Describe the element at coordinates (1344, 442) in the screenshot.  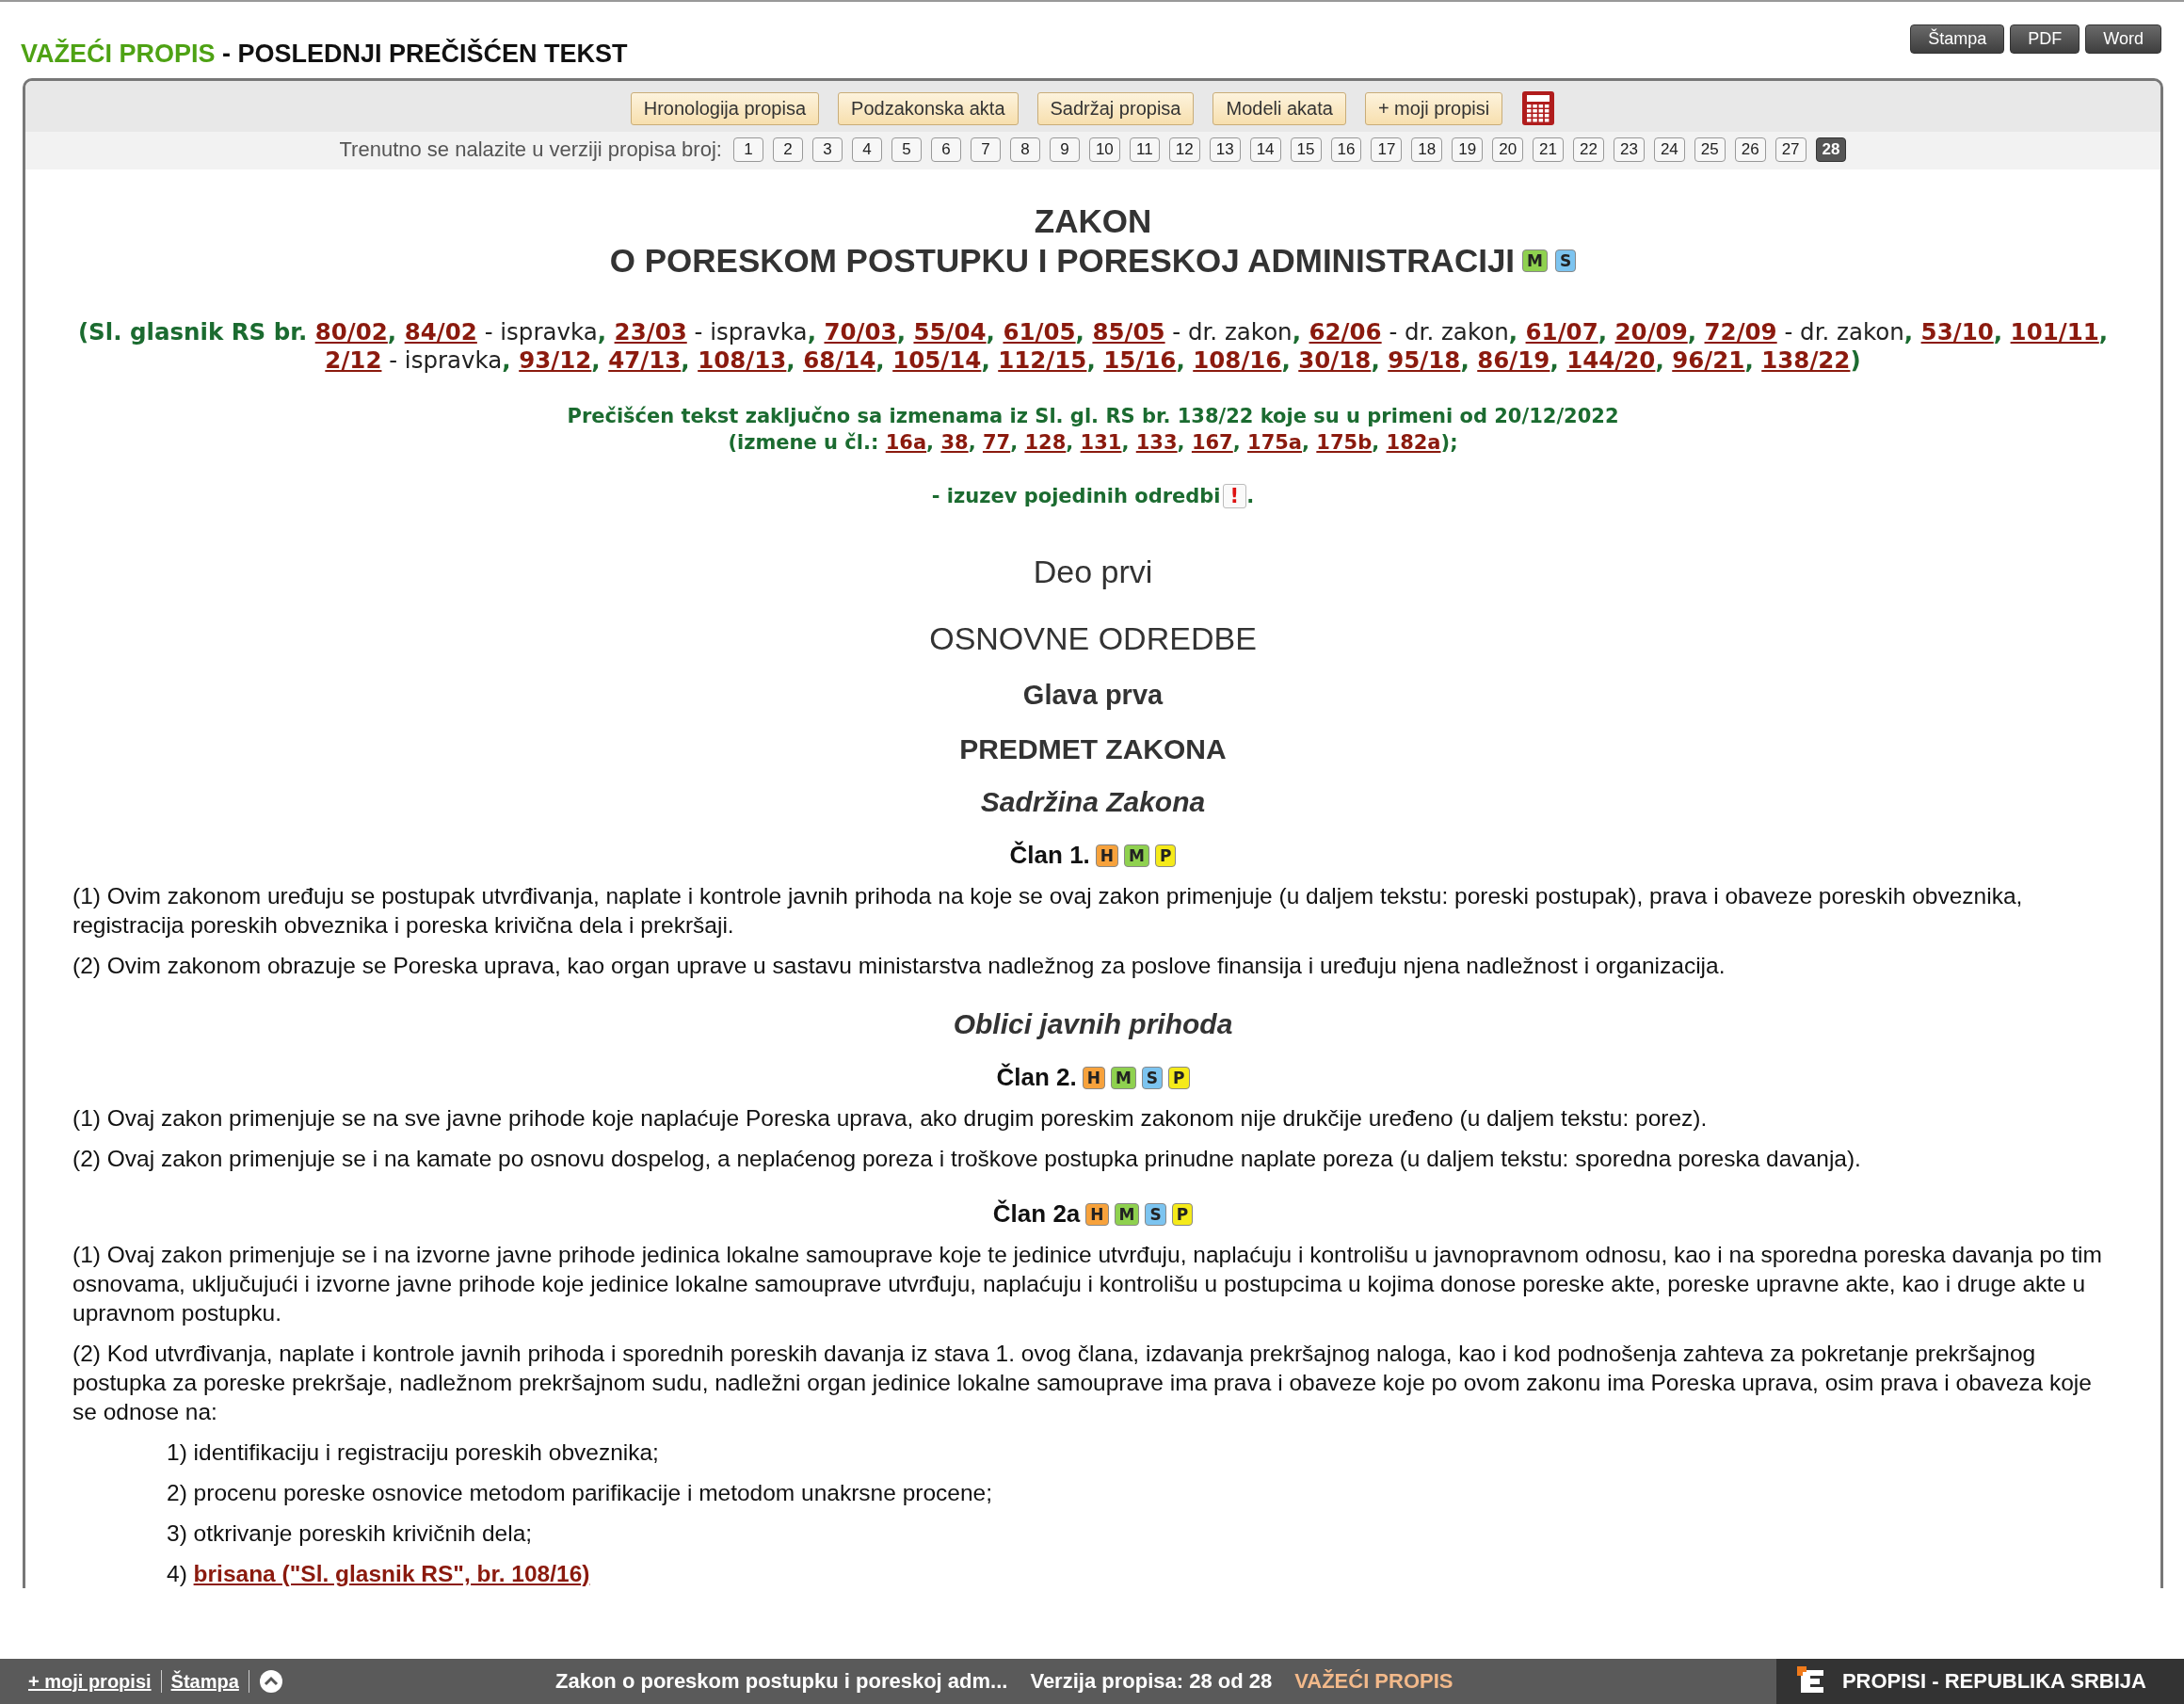
I see `article-link: 175b` at that location.